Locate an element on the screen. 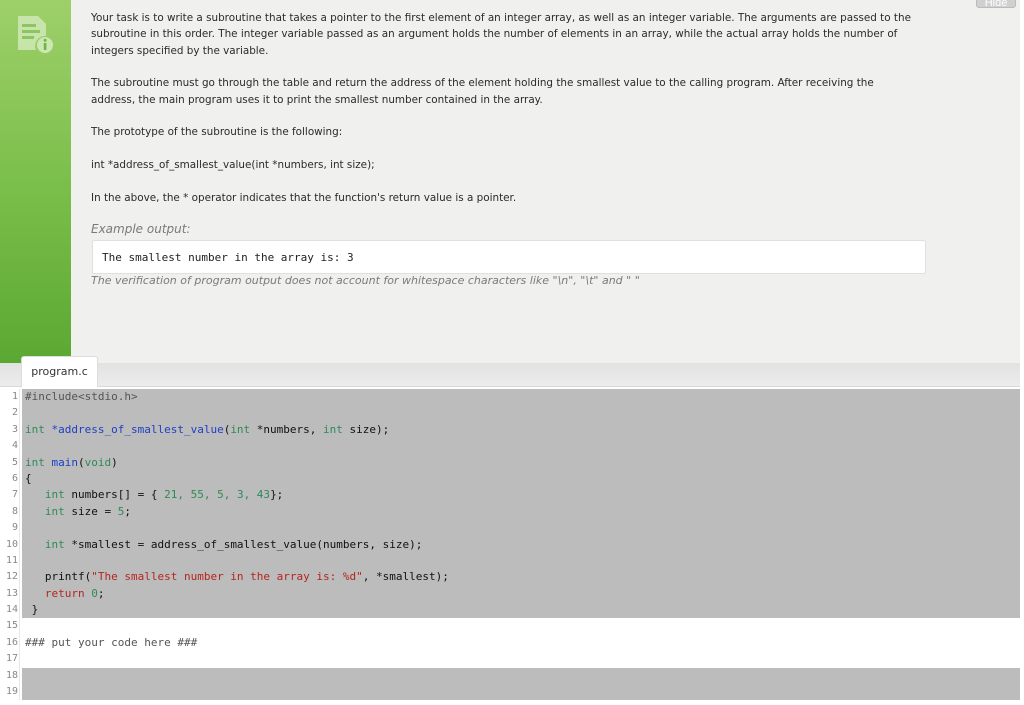 The width and height of the screenshot is (1024, 705). line-number: 13 is located at coordinates (10, 594).